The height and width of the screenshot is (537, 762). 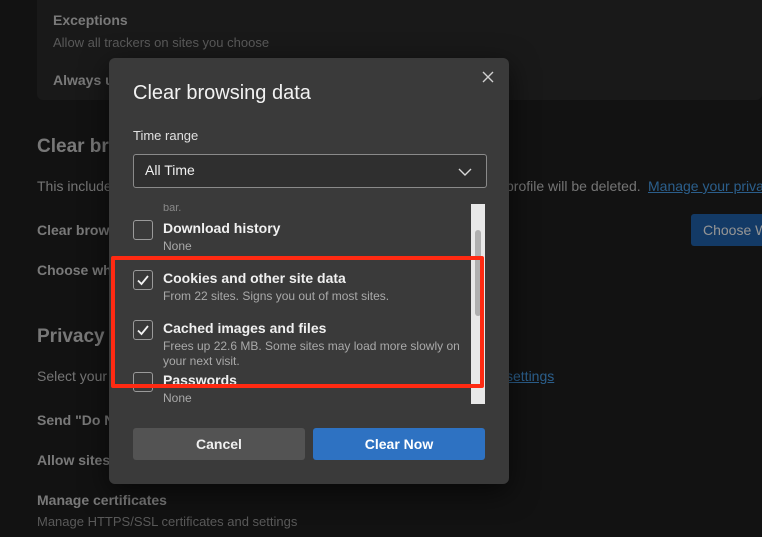 I want to click on dialog-title: Clear browsing data, so click(x=222, y=93).